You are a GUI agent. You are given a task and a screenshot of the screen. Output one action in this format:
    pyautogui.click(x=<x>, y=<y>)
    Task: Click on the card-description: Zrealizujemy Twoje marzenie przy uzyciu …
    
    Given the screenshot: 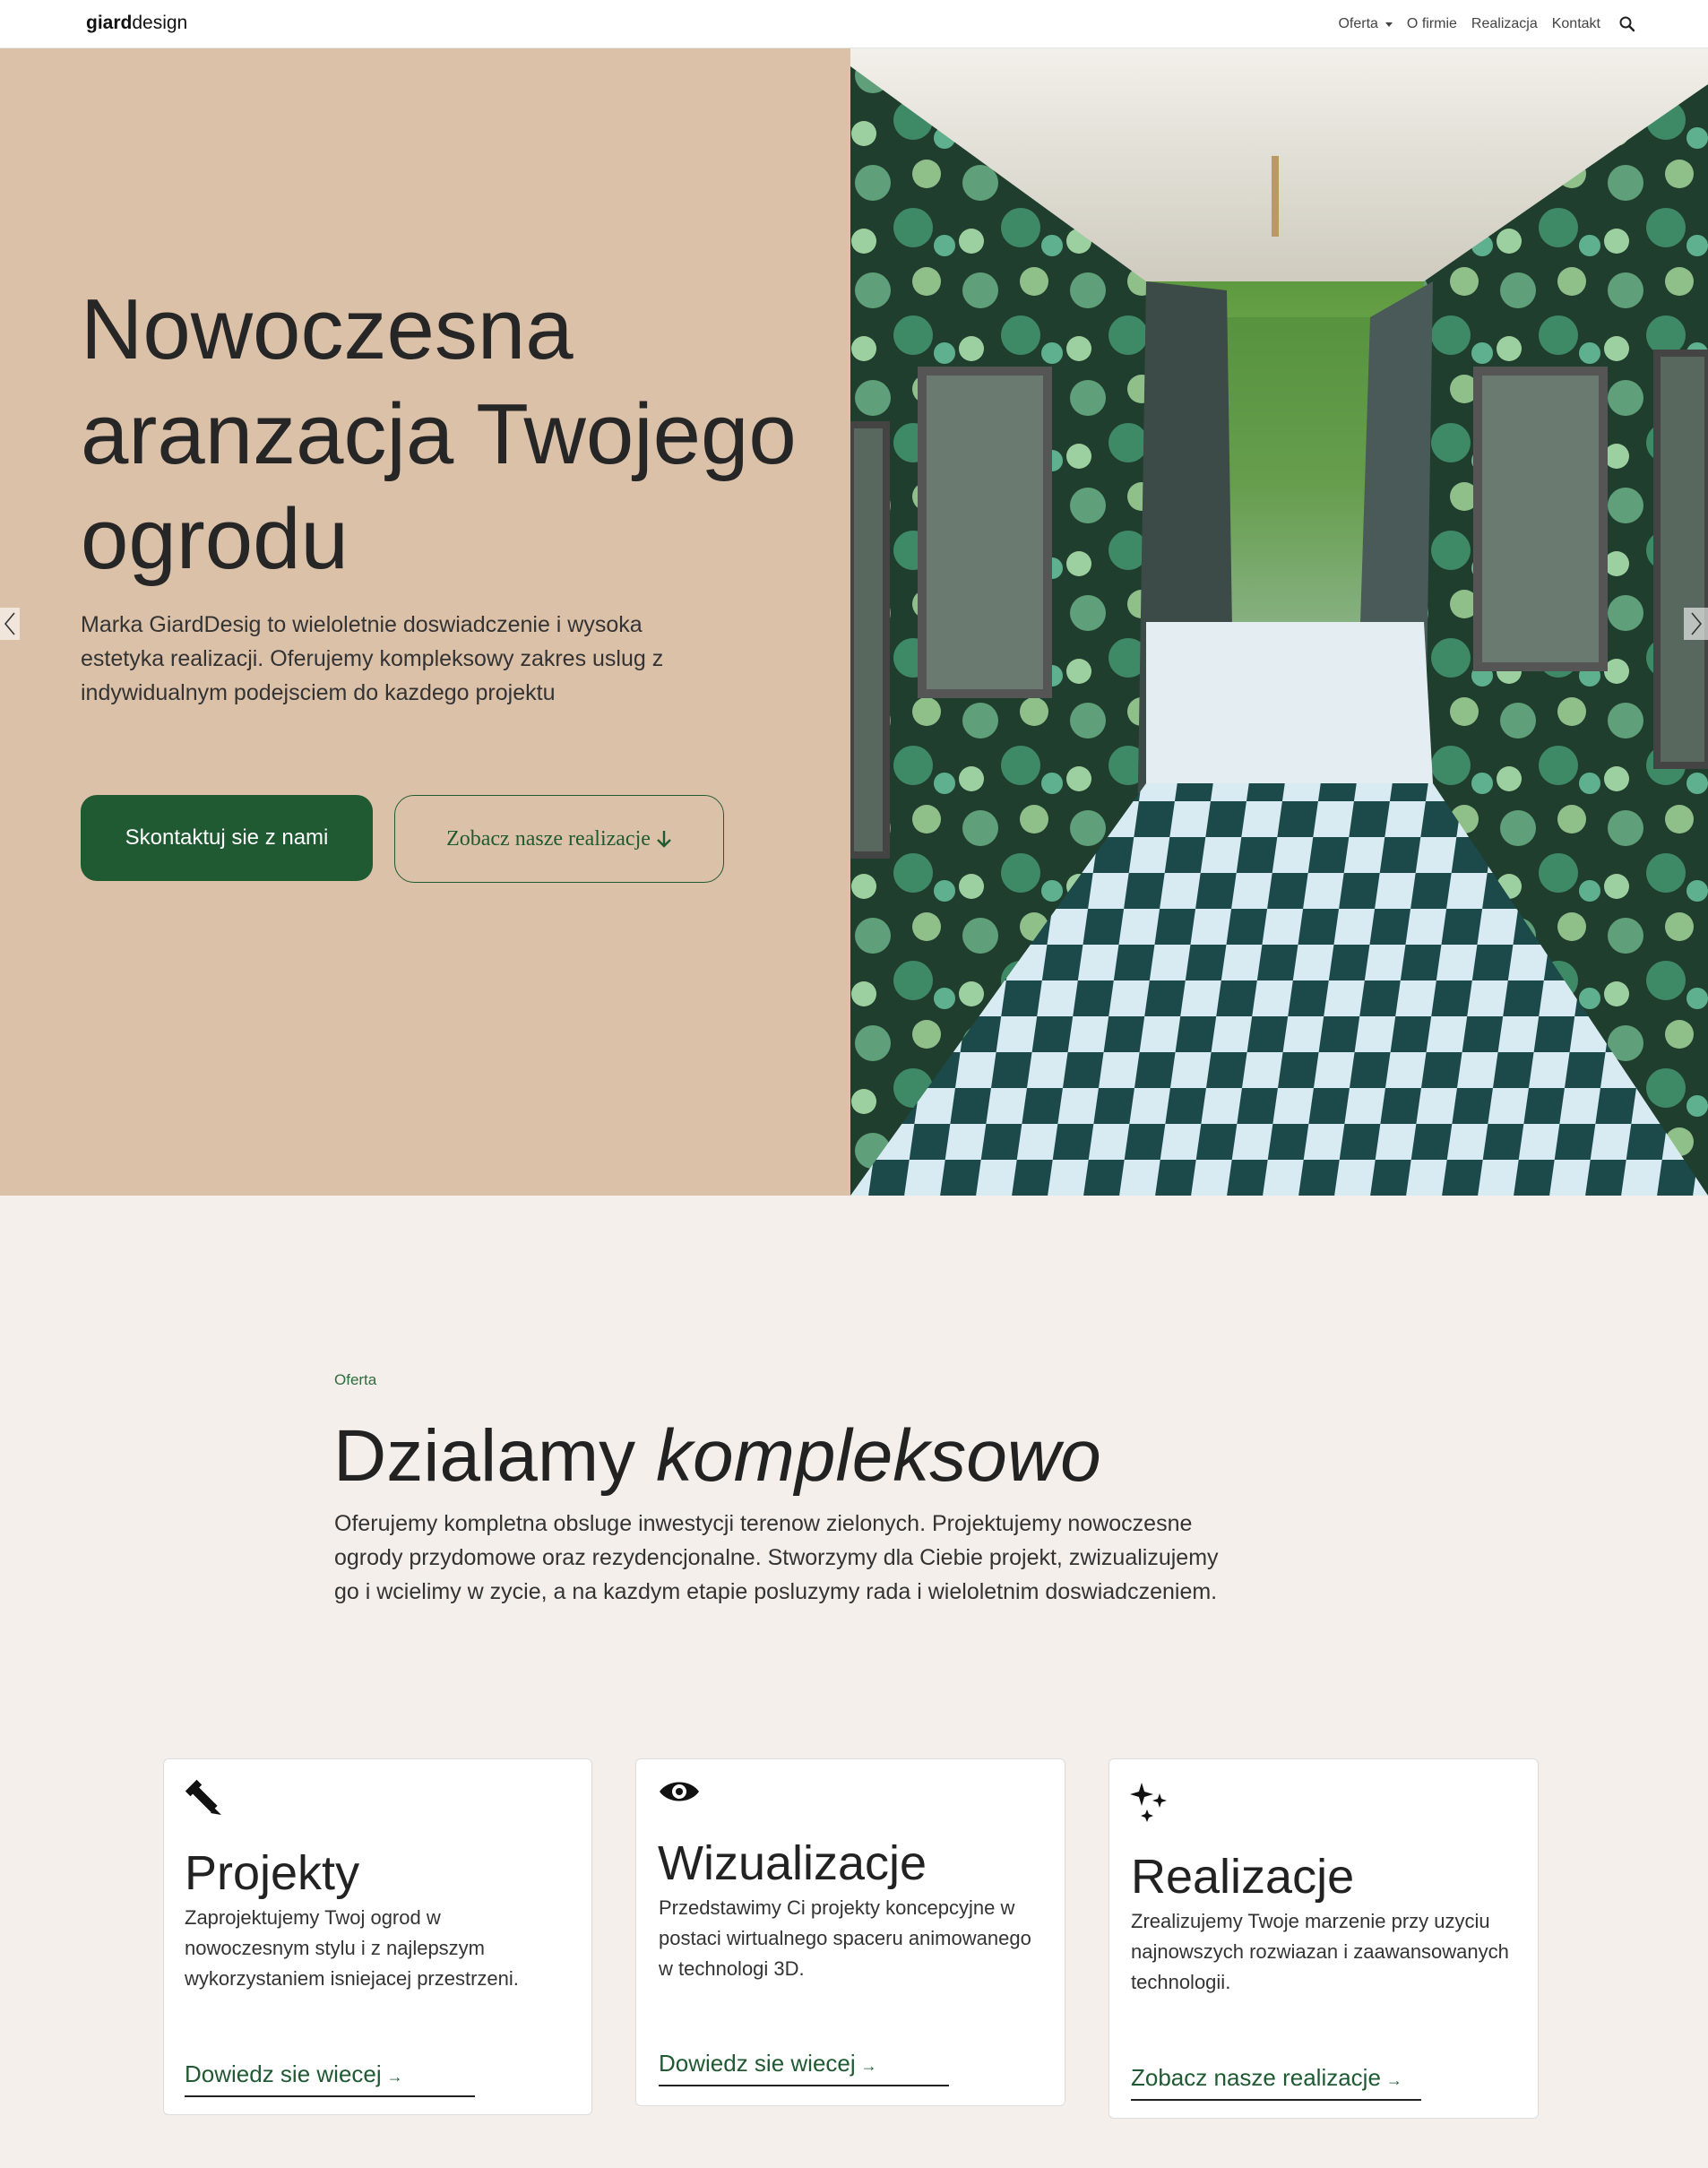 What is the action you would take?
    pyautogui.click(x=1320, y=1952)
    